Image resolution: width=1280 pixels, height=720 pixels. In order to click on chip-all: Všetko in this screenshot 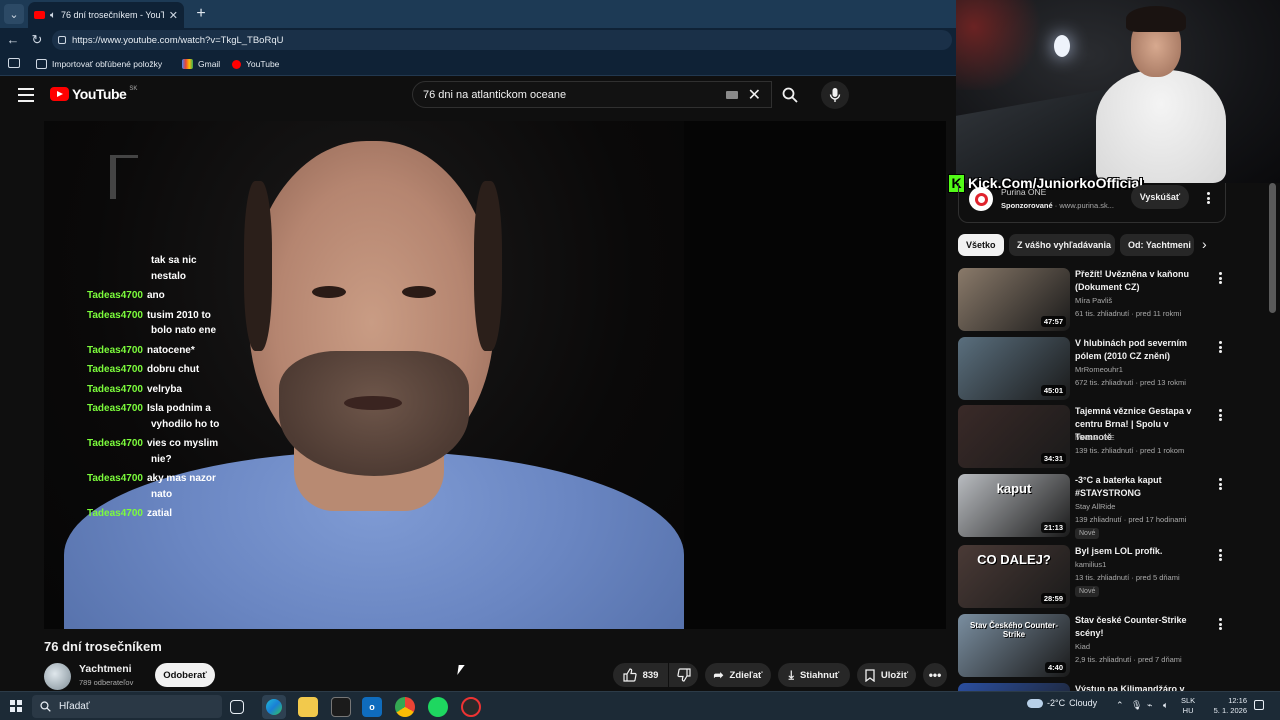, I will do `click(981, 245)`.